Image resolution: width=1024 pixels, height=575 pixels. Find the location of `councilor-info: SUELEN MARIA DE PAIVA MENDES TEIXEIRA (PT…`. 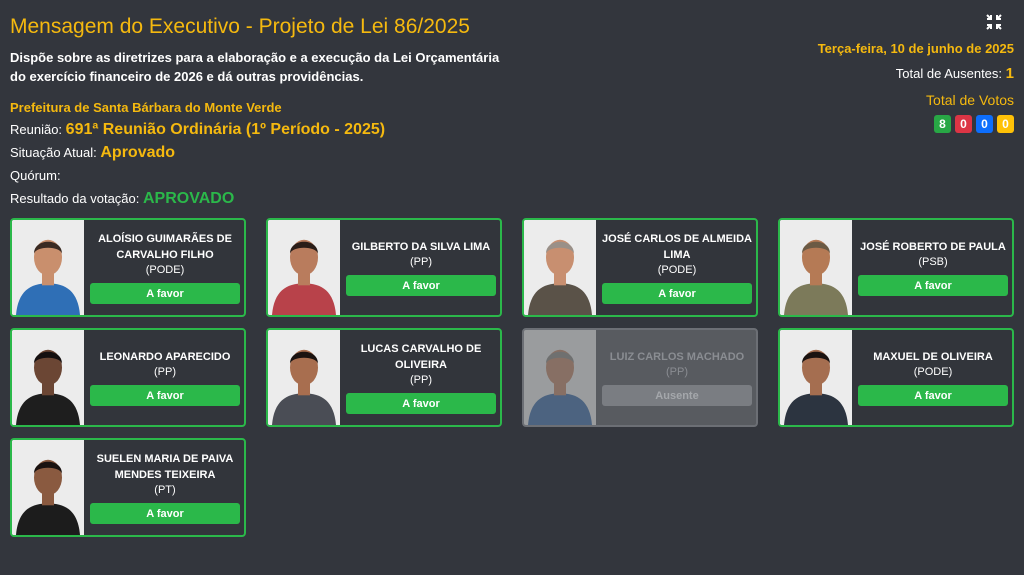

councilor-info: SUELEN MARIA DE PAIVA MENDES TEIXEIRA (PT… is located at coordinates (164, 487).